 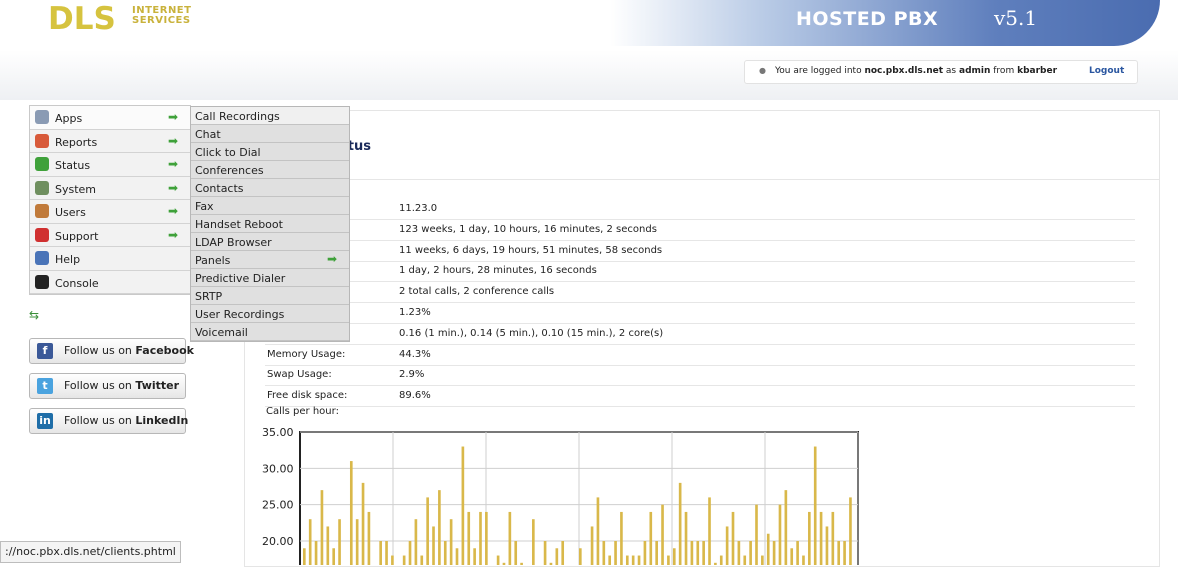 What do you see at coordinates (42, 281) in the screenshot?
I see `console-icon` at bounding box center [42, 281].